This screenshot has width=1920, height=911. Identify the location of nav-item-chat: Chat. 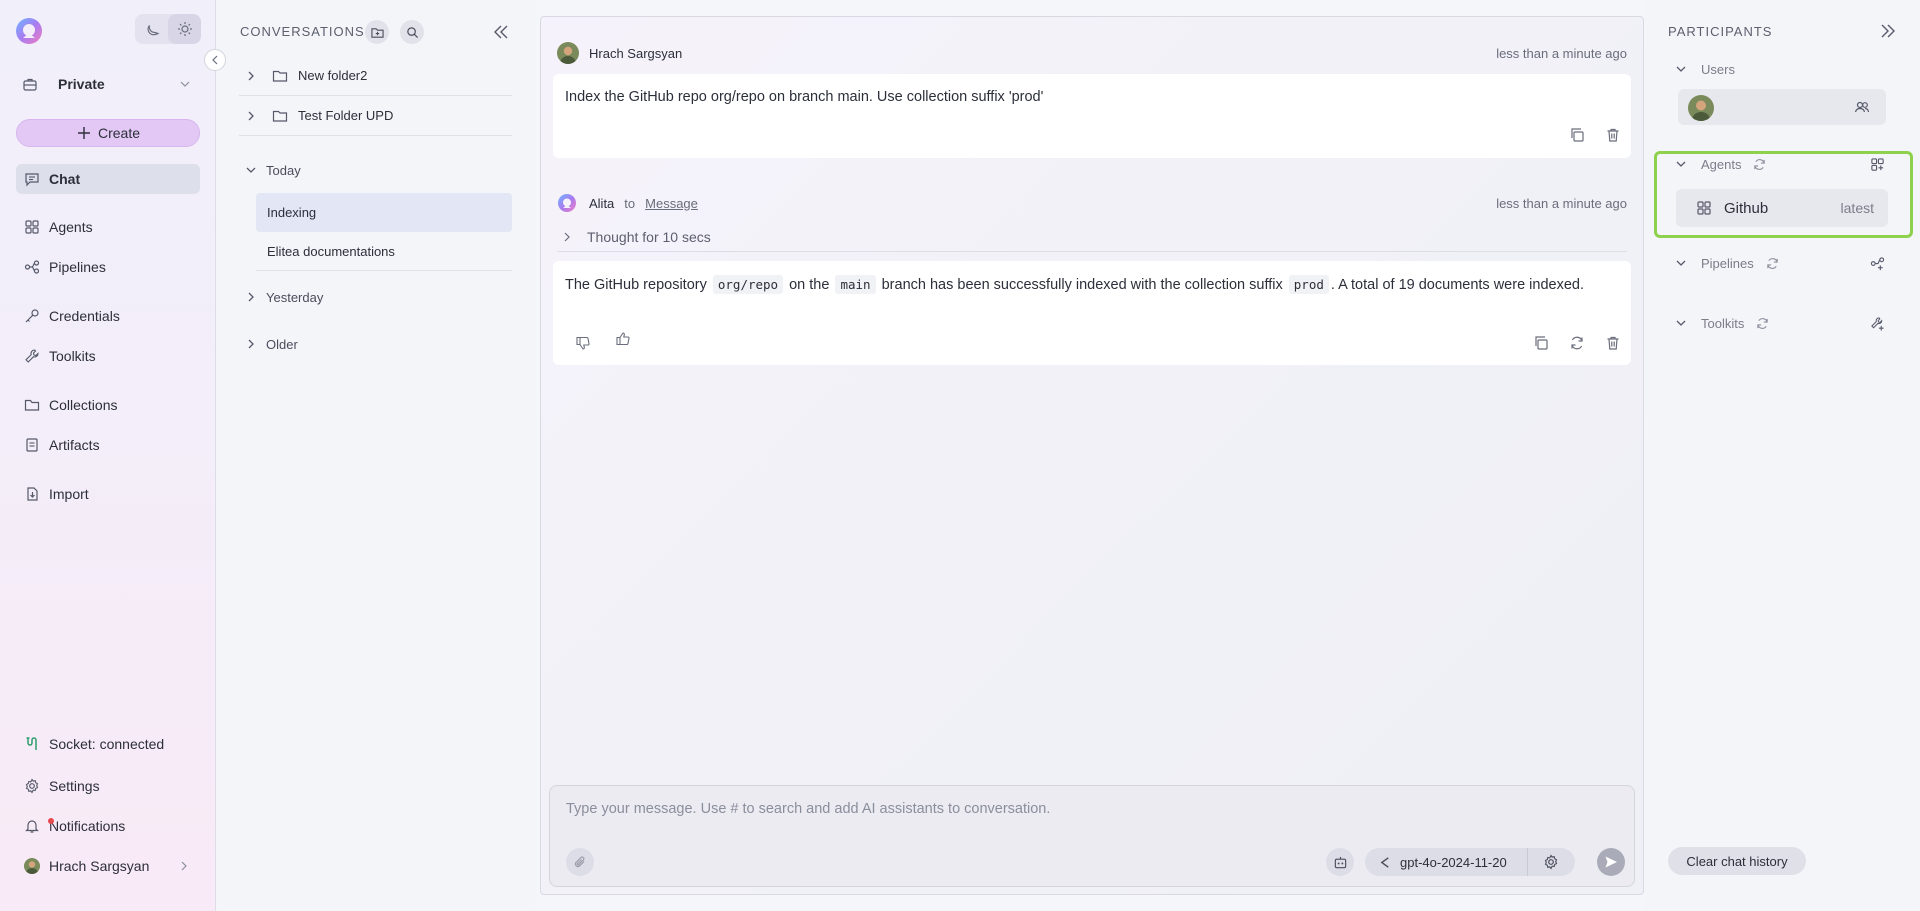
(108, 179).